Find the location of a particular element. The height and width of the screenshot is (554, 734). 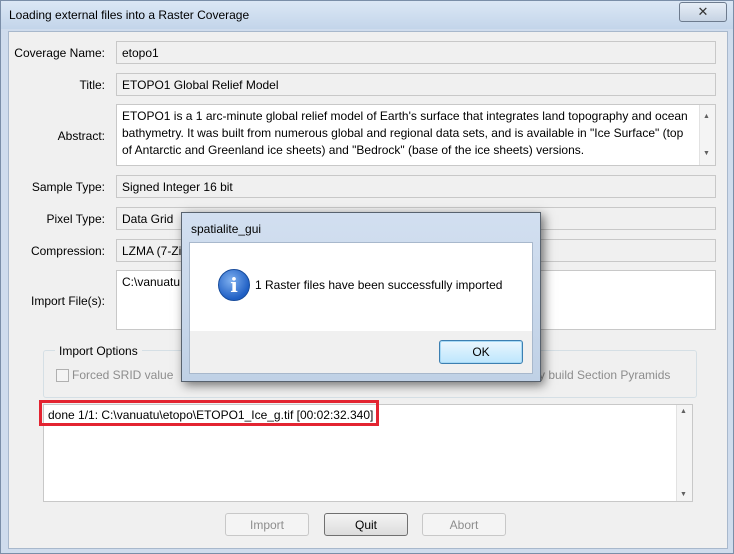

log-scrollbar: ▲ ▼ is located at coordinates (684, 453).